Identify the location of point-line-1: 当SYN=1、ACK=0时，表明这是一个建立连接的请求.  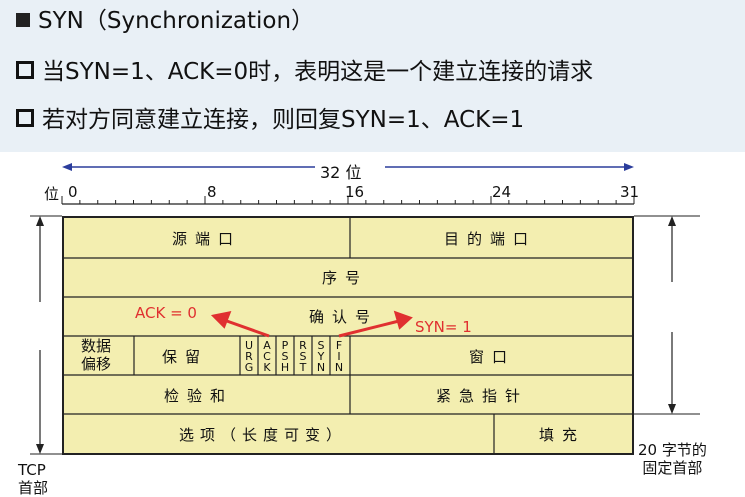
(304, 72).